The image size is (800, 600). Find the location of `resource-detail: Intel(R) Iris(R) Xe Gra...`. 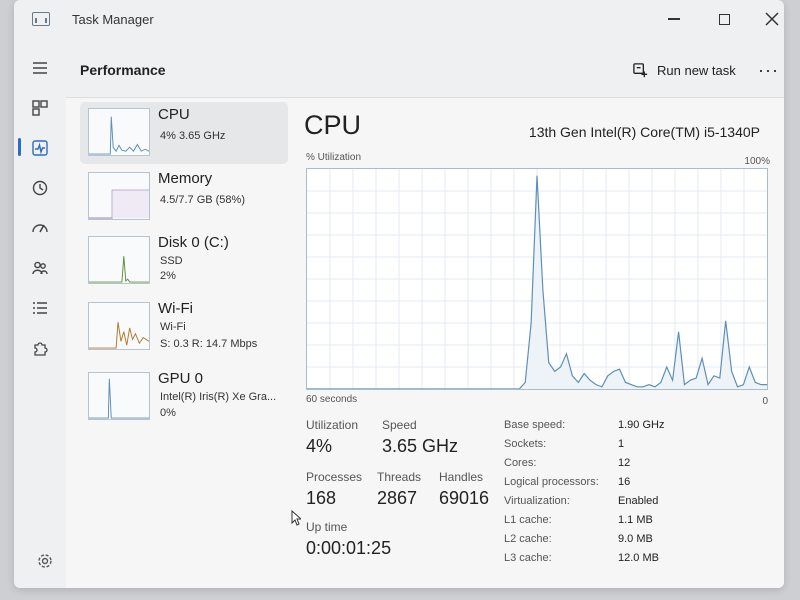

resource-detail: Intel(R) Iris(R) Xe Gra... is located at coordinates (218, 397).